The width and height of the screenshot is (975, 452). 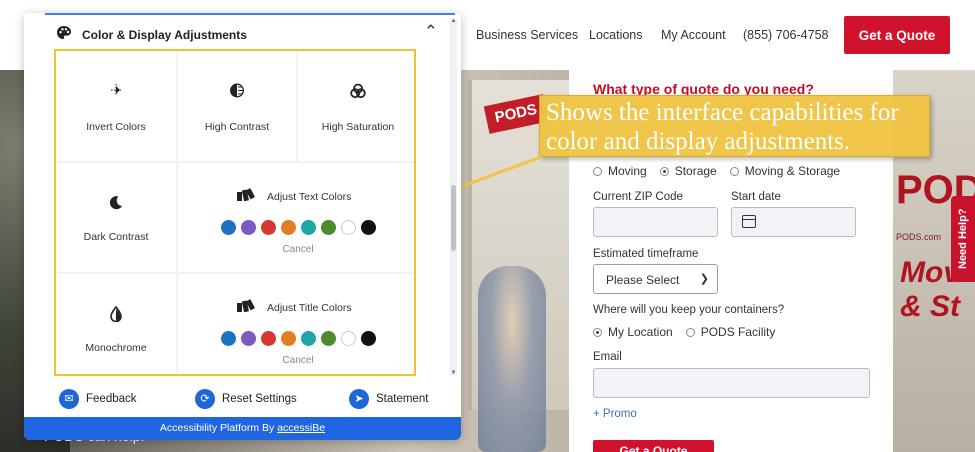 What do you see at coordinates (111, 399) in the screenshot?
I see `feedback-label: Feedback` at bounding box center [111, 399].